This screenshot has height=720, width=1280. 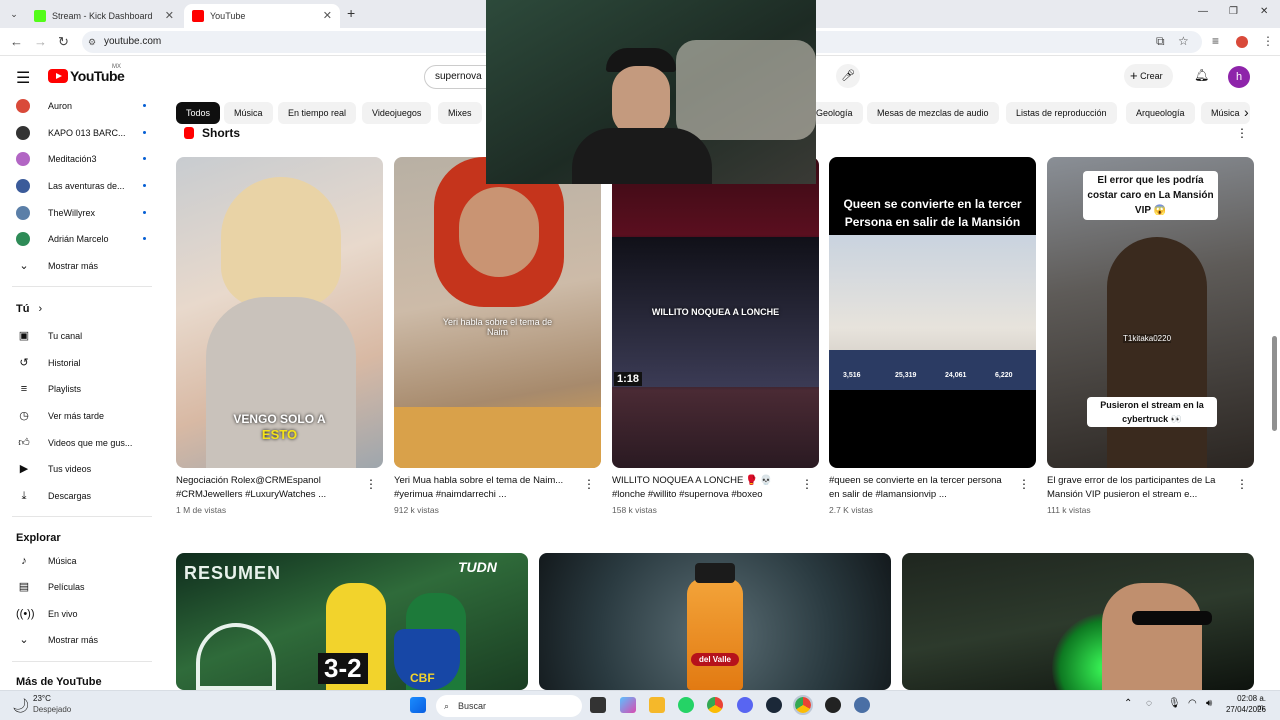 What do you see at coordinates (1183, 41) in the screenshot?
I see `bookmark-star-icon: ☆` at bounding box center [1183, 41].